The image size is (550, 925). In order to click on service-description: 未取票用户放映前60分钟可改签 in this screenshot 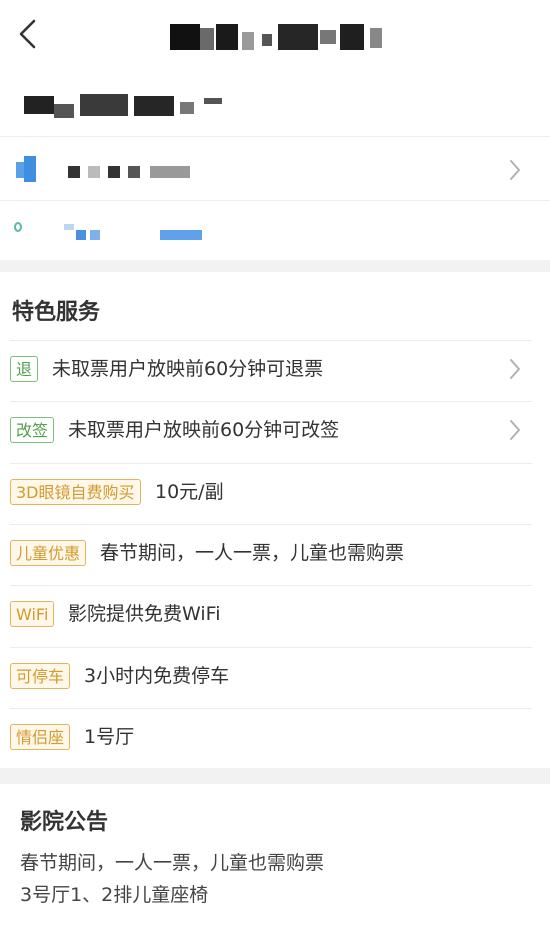, I will do `click(204, 430)`.